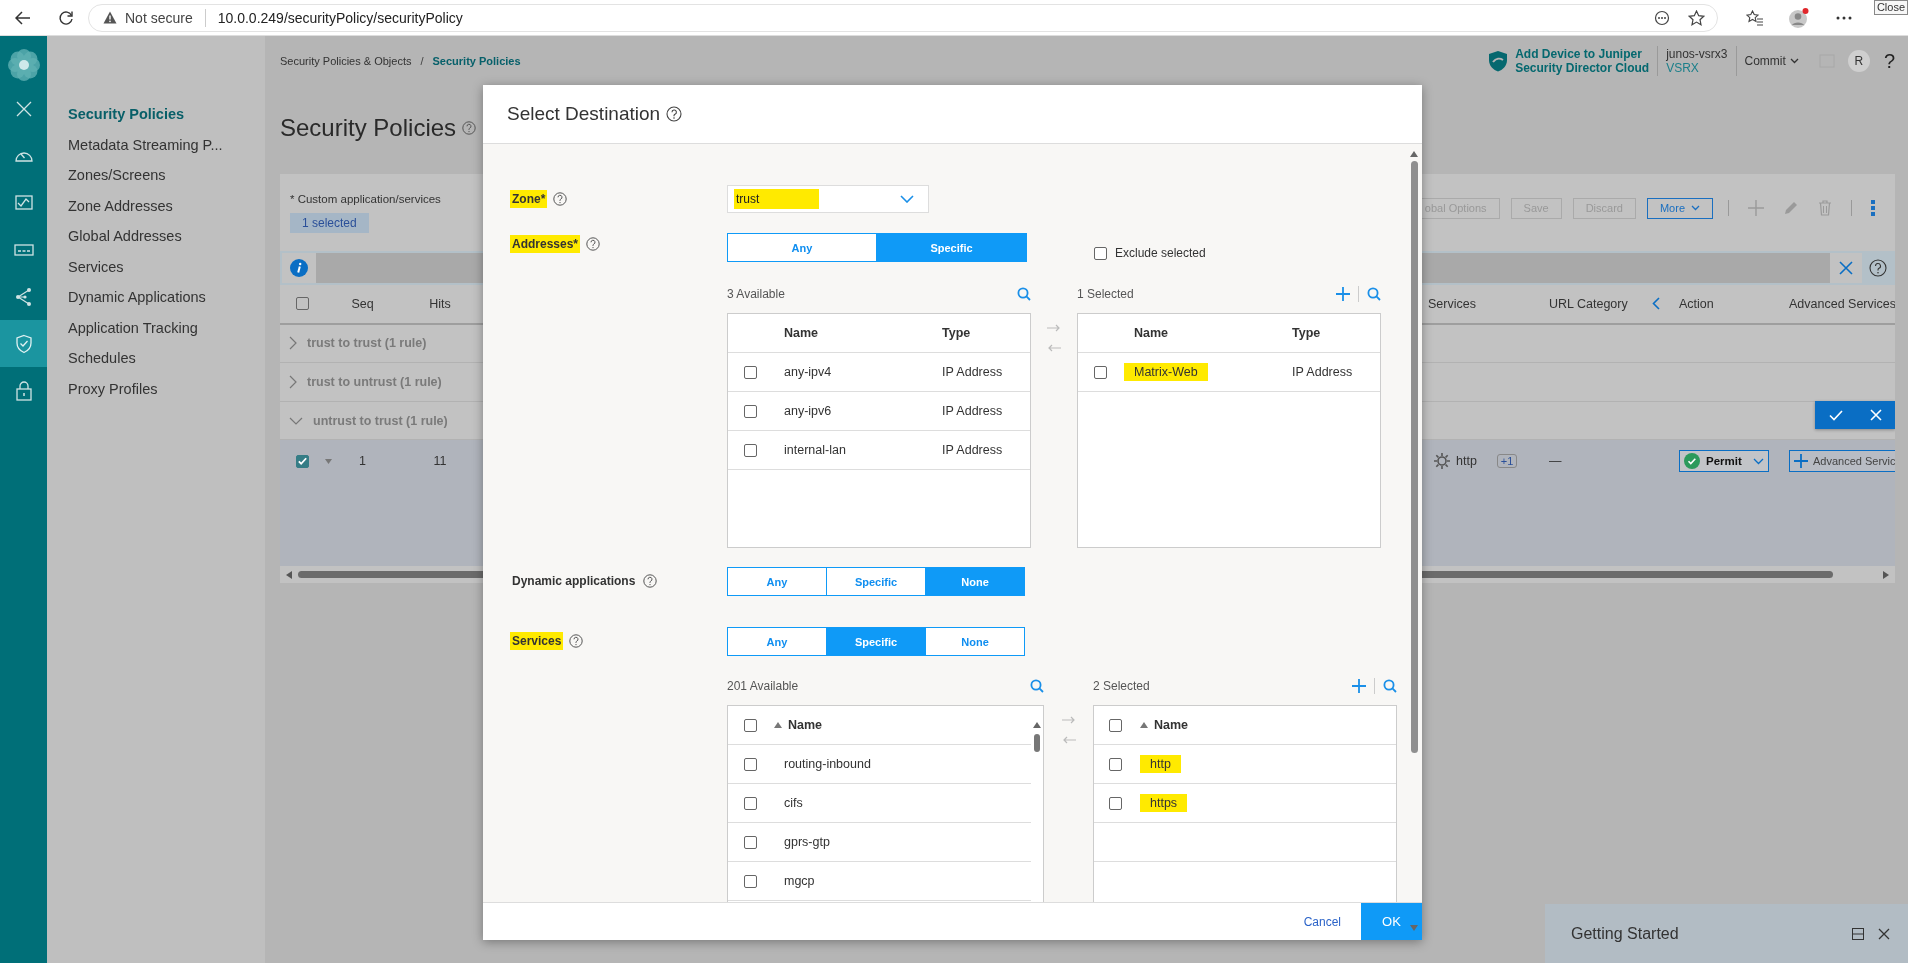 This screenshot has width=1908, height=963. Describe the element at coordinates (1452, 303) in the screenshot. I see `column-header: Services` at that location.